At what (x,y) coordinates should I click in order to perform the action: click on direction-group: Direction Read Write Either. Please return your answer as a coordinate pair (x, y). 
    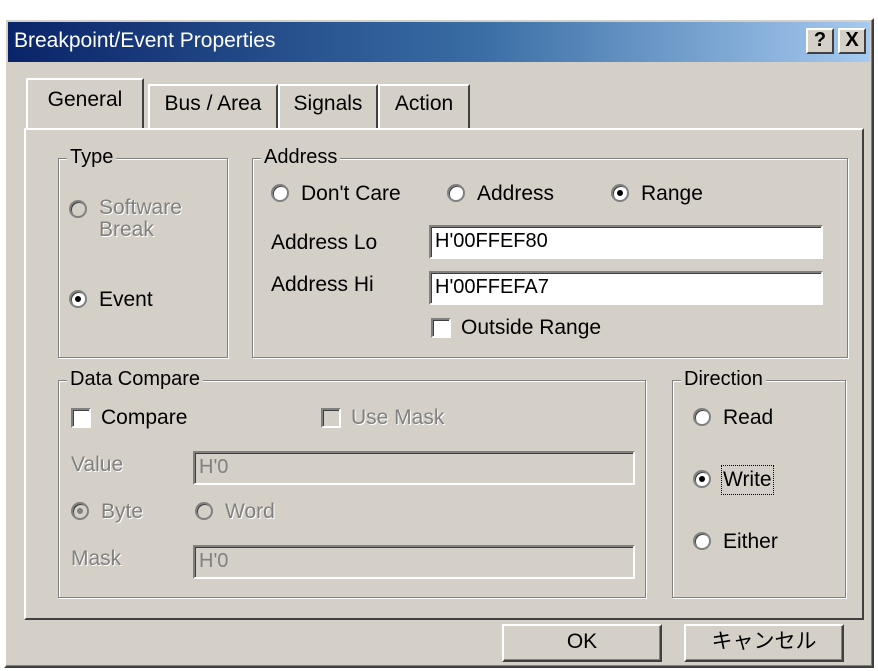
    Looking at the image, I should click on (759, 482).